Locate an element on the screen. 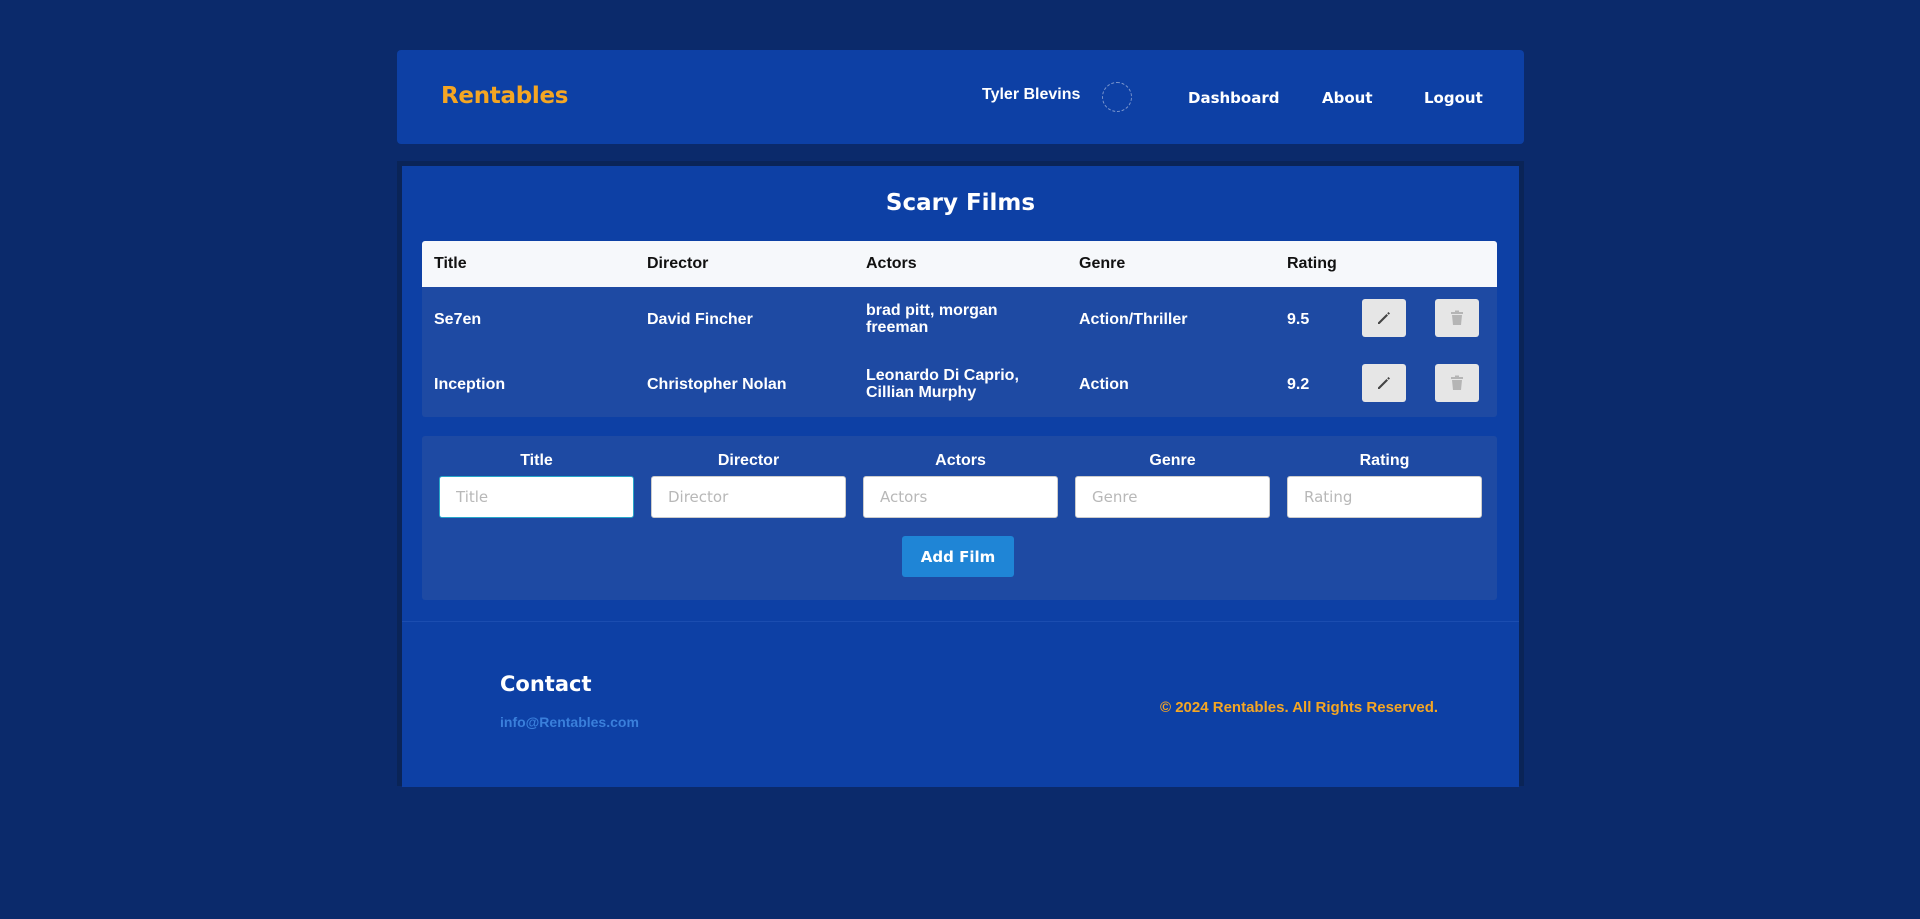  header-rating: Rating is located at coordinates (1312, 263).